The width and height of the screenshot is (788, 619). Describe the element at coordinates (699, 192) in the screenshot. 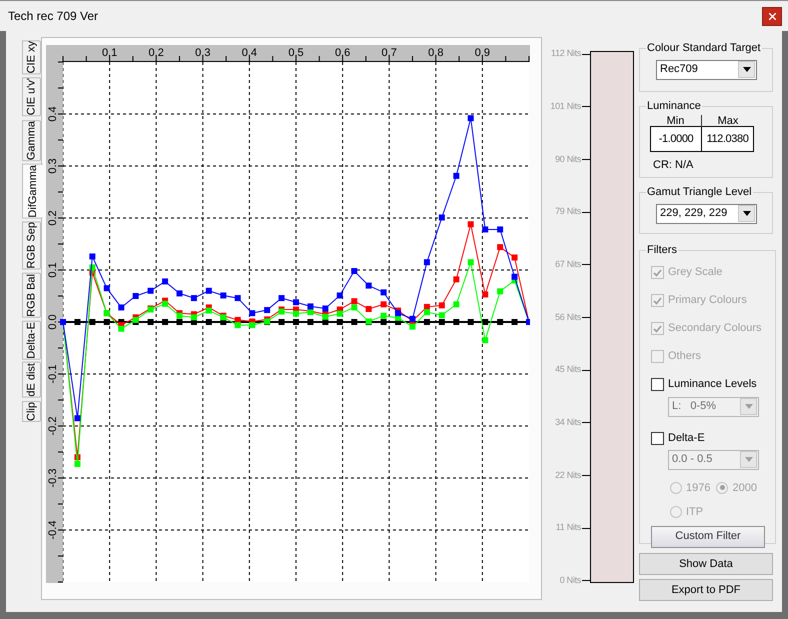

I see `group-title: Gamut Triangle Level` at that location.